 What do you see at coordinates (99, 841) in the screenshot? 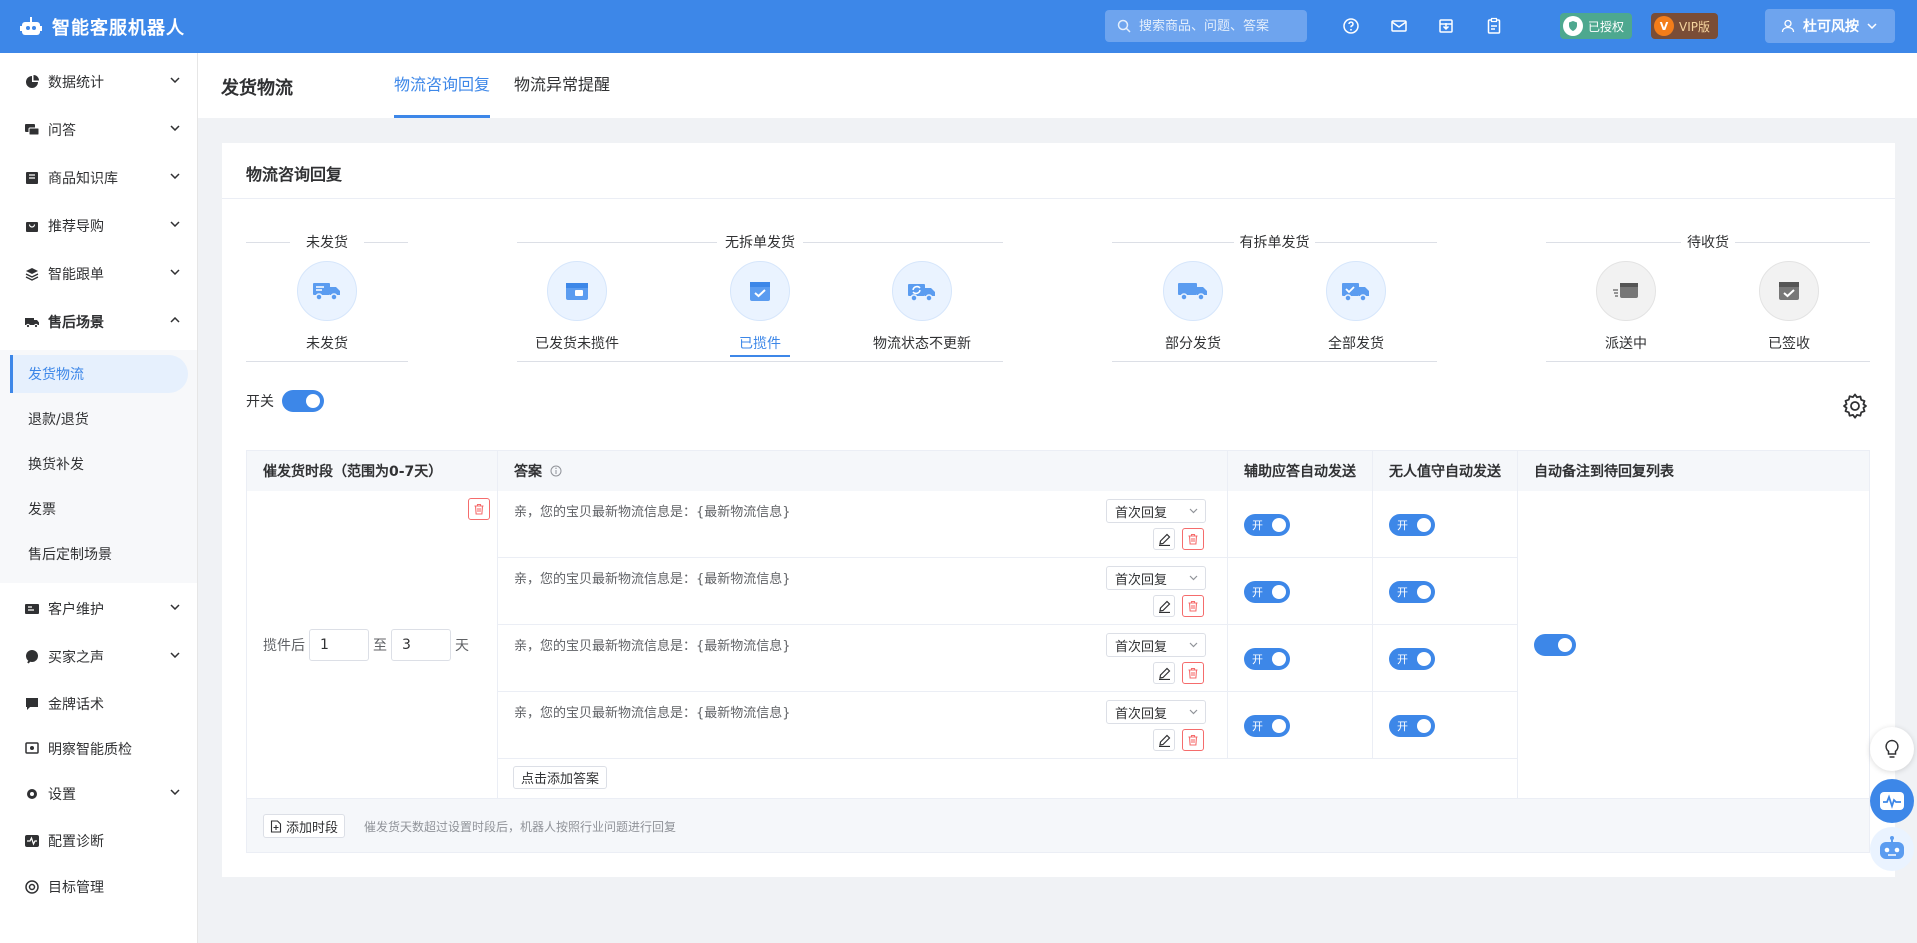
I see `sidebar-item-diagnose: 配置诊断` at bounding box center [99, 841].